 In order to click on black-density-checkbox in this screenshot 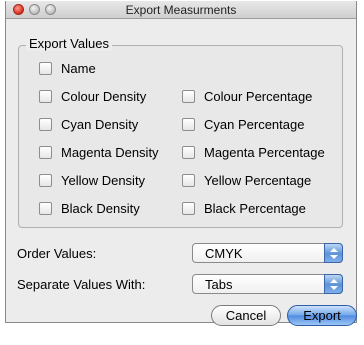, I will do `click(45, 208)`.